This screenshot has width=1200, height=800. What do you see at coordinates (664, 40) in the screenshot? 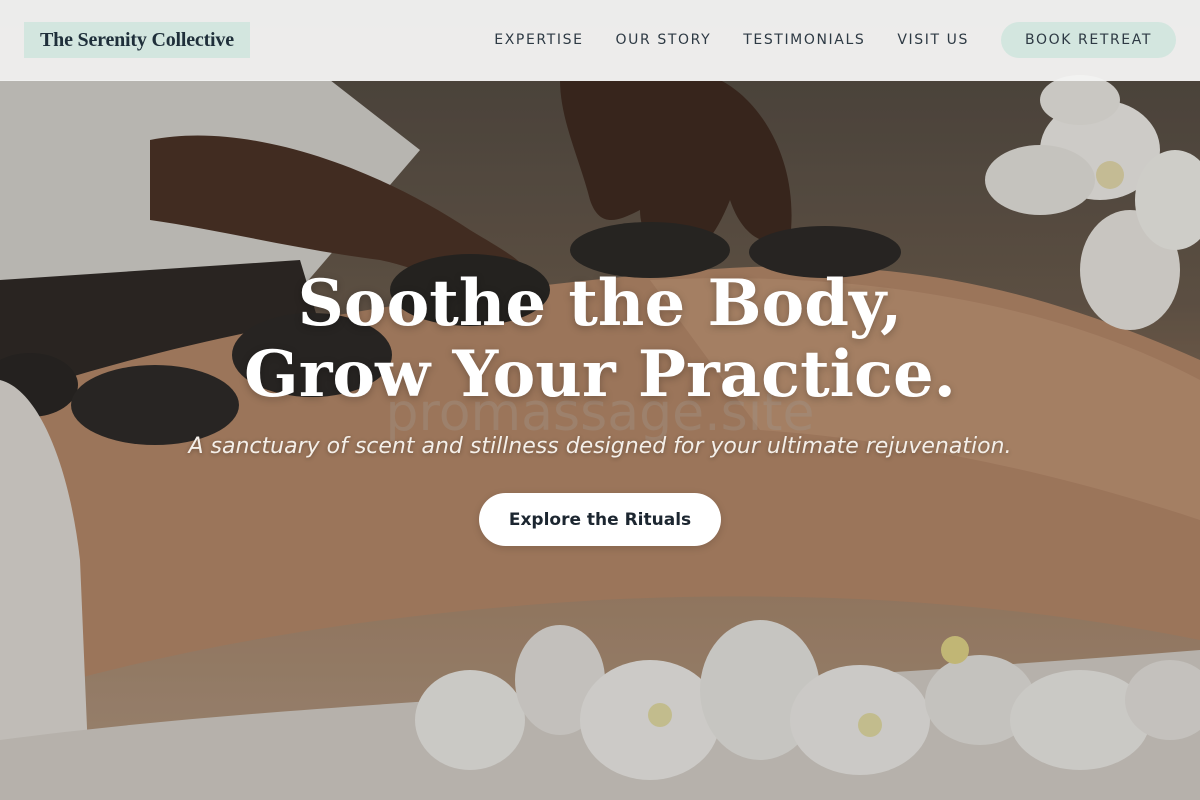
I see `nav-our-story: OUR STORY` at bounding box center [664, 40].